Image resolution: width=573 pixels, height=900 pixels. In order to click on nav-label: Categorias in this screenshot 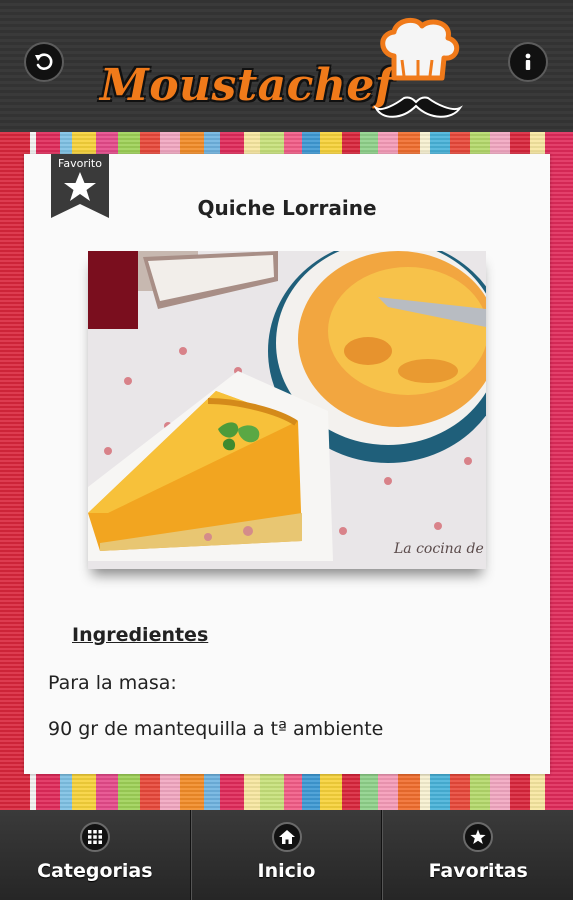, I will do `click(95, 871)`.